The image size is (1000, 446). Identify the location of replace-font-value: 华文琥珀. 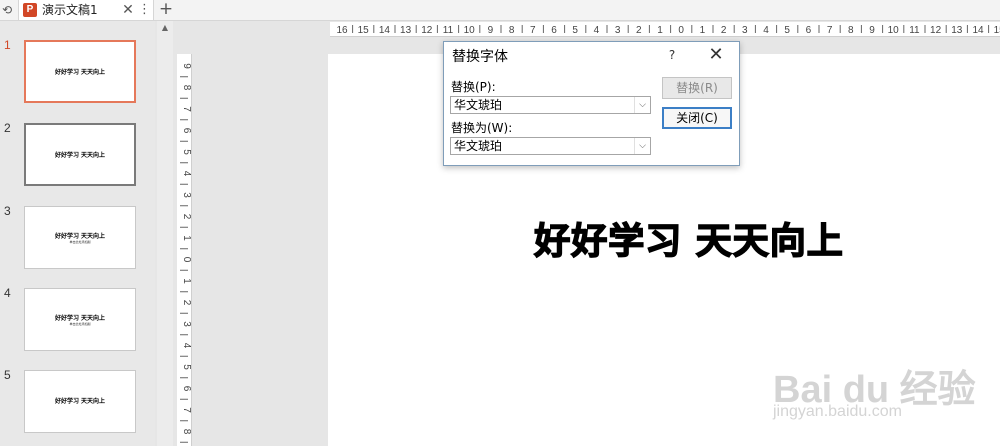
(478, 105).